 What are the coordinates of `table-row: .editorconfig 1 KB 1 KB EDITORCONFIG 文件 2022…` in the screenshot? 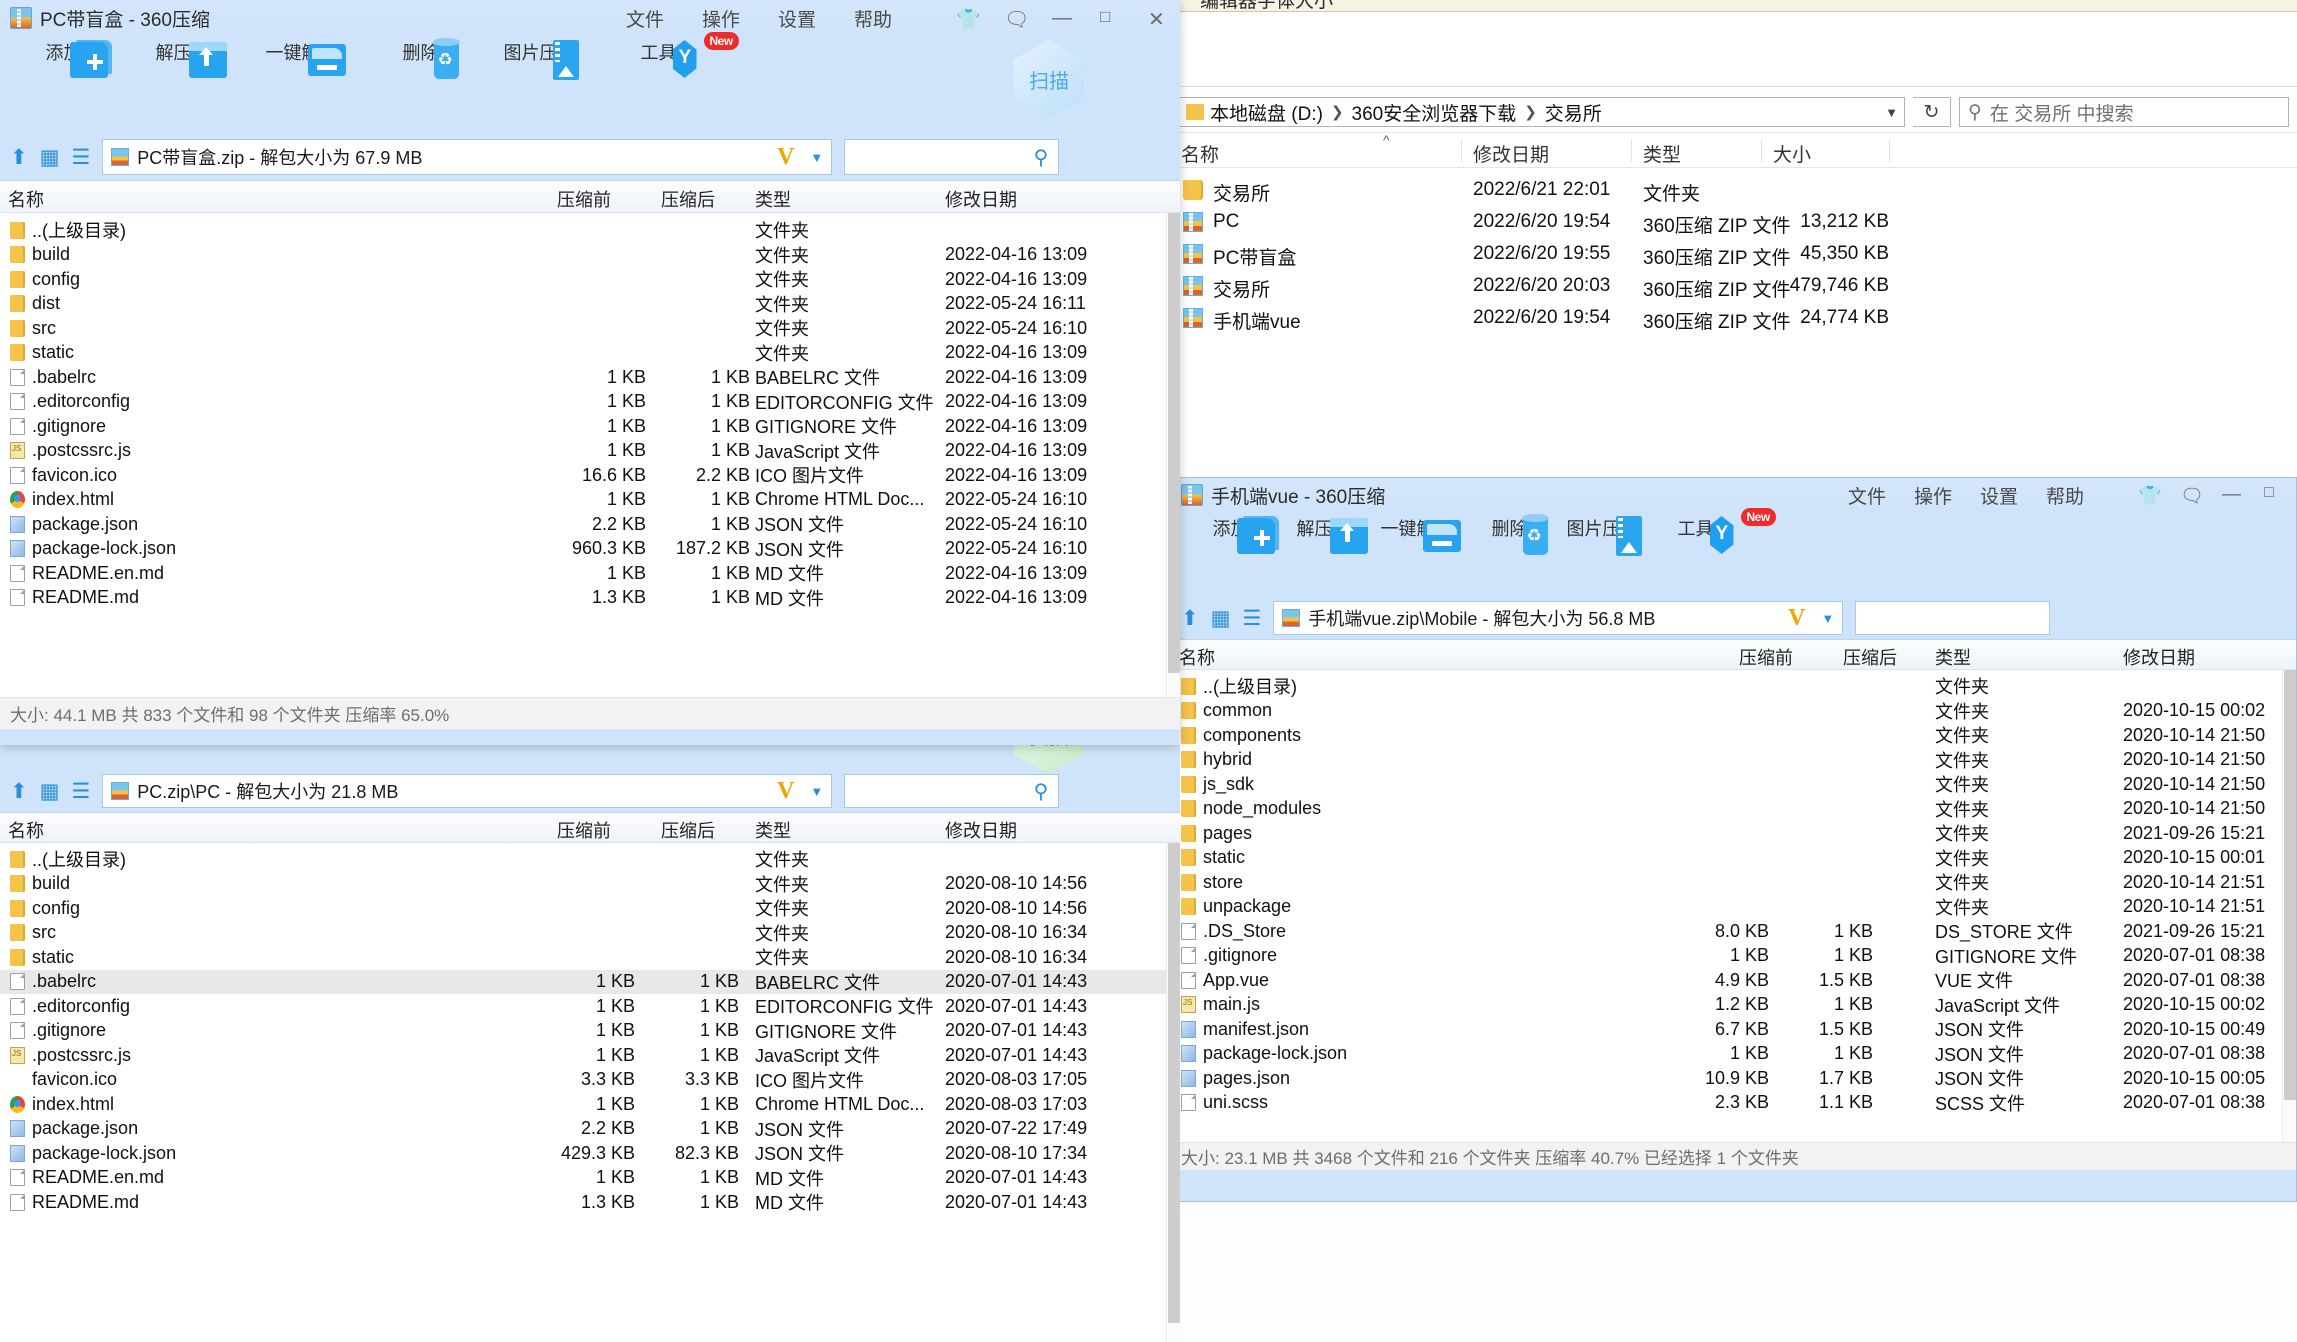 It's located at (590, 402).